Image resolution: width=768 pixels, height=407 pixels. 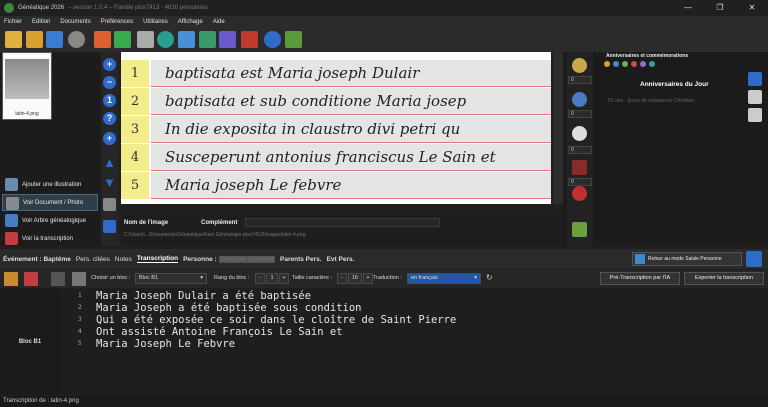 What do you see at coordinates (93, 259) in the screenshot?
I see `tab-persons-cited: Pers. citées` at bounding box center [93, 259].